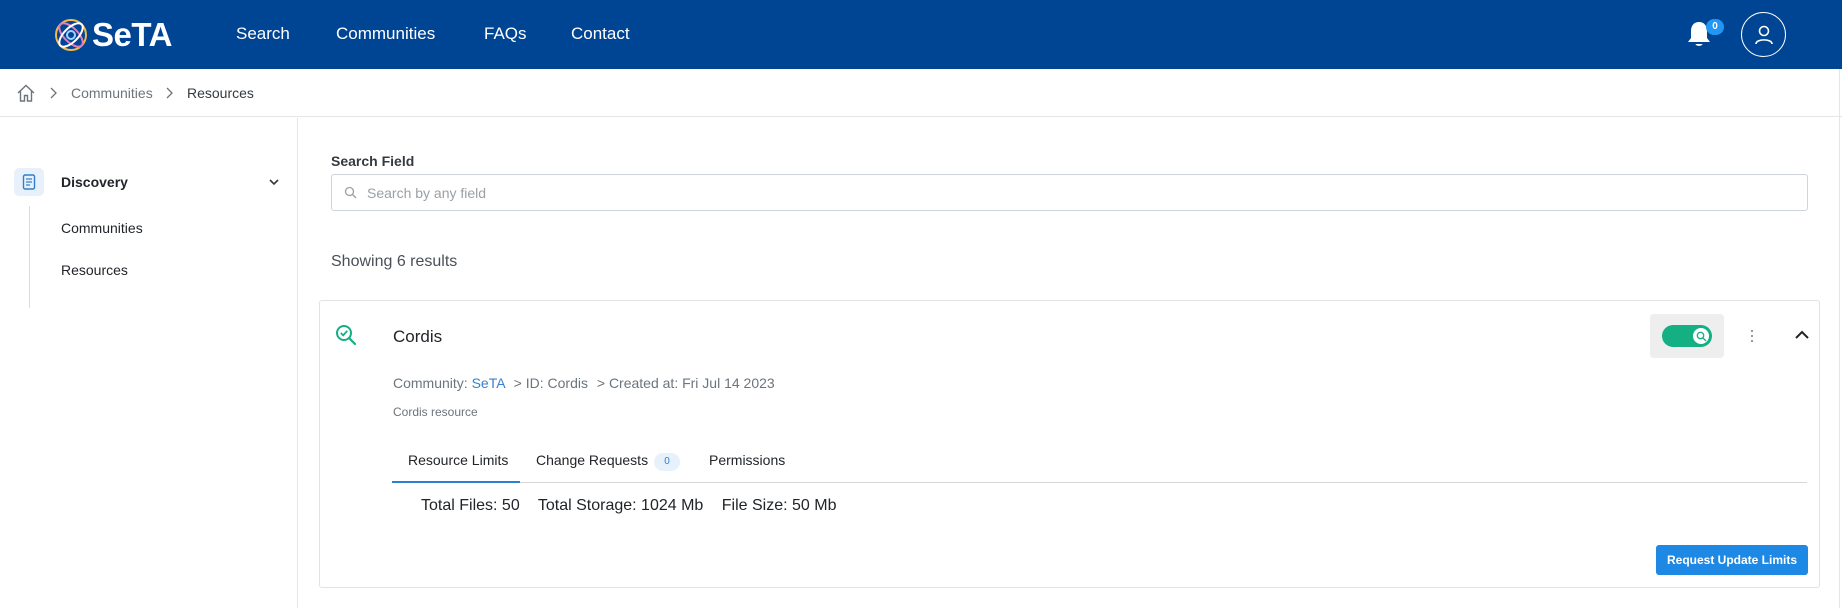 Image resolution: width=1842 pixels, height=608 pixels. I want to click on tab-label: Permissions, so click(747, 460).